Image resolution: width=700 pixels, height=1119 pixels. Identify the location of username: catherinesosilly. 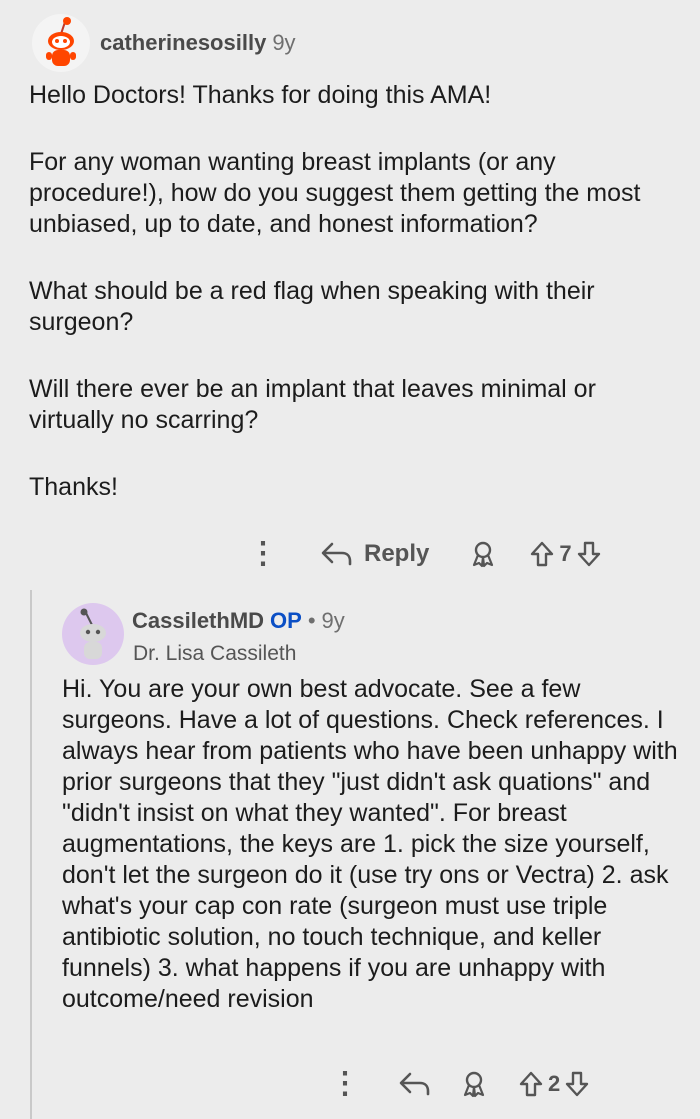
(183, 42).